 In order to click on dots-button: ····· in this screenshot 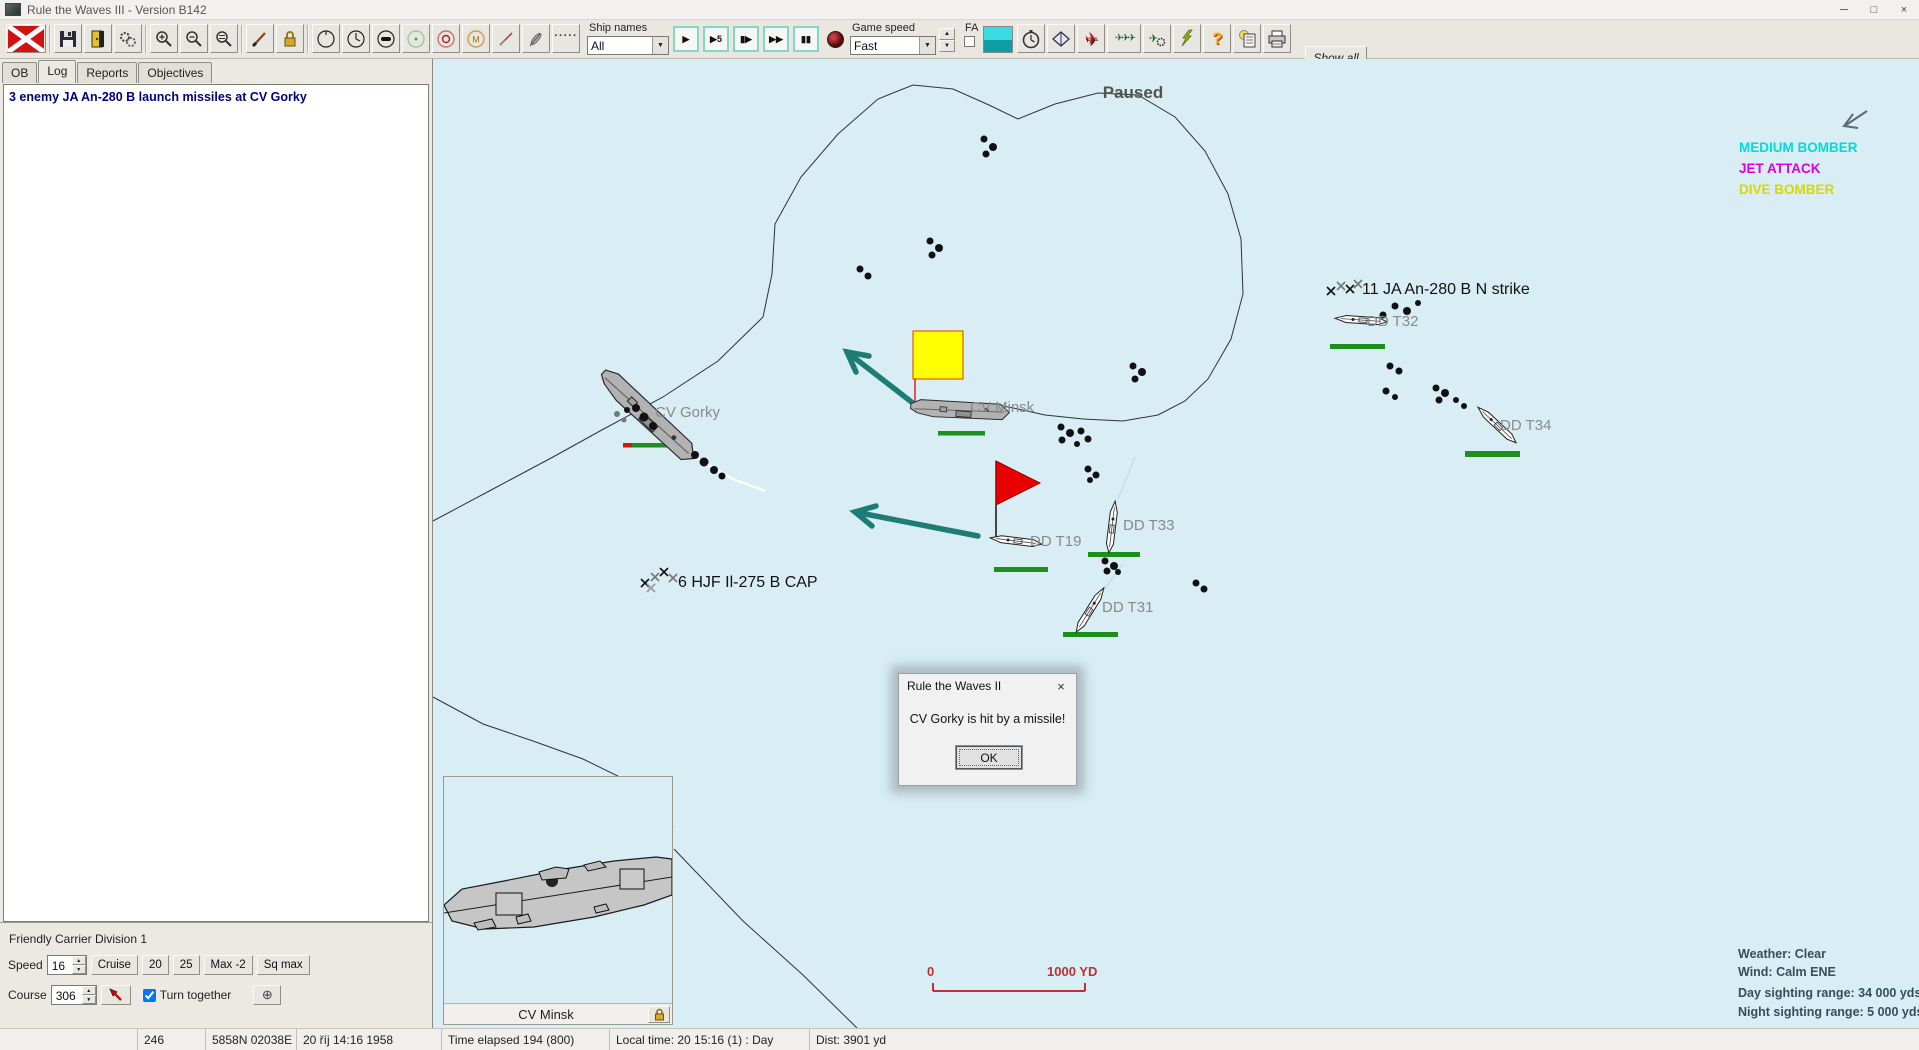, I will do `click(566, 38)`.